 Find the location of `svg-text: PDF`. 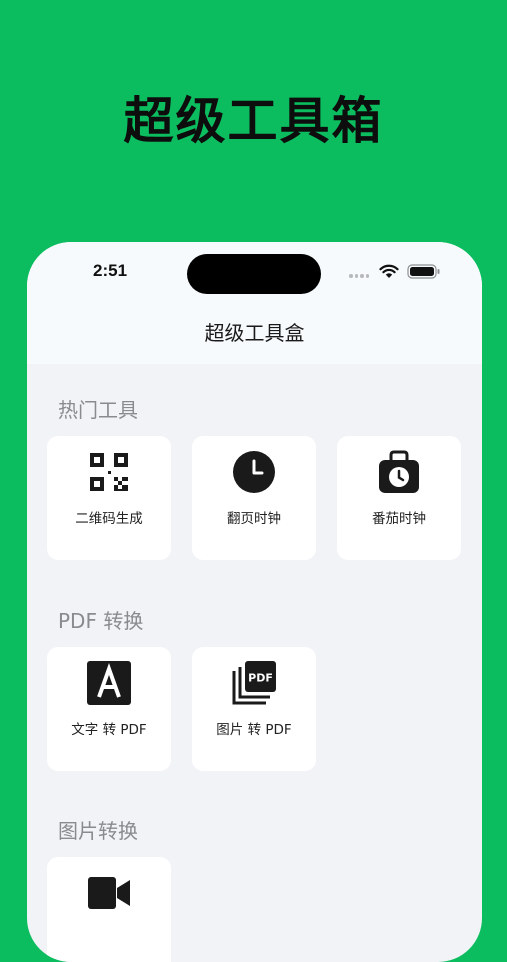

svg-text: PDF is located at coordinates (260, 678).